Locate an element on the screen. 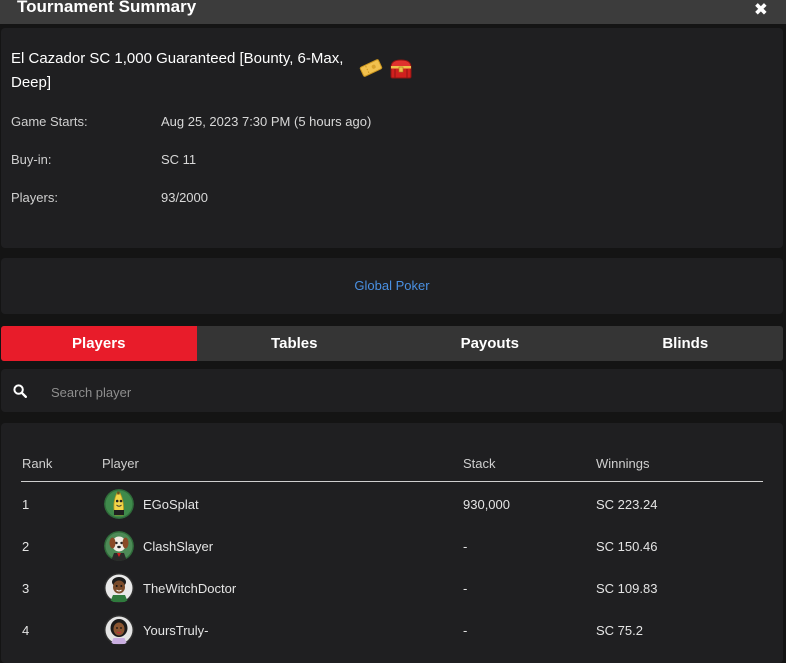 The image size is (786, 663). game-starts-label: Game Starts: is located at coordinates (49, 121).